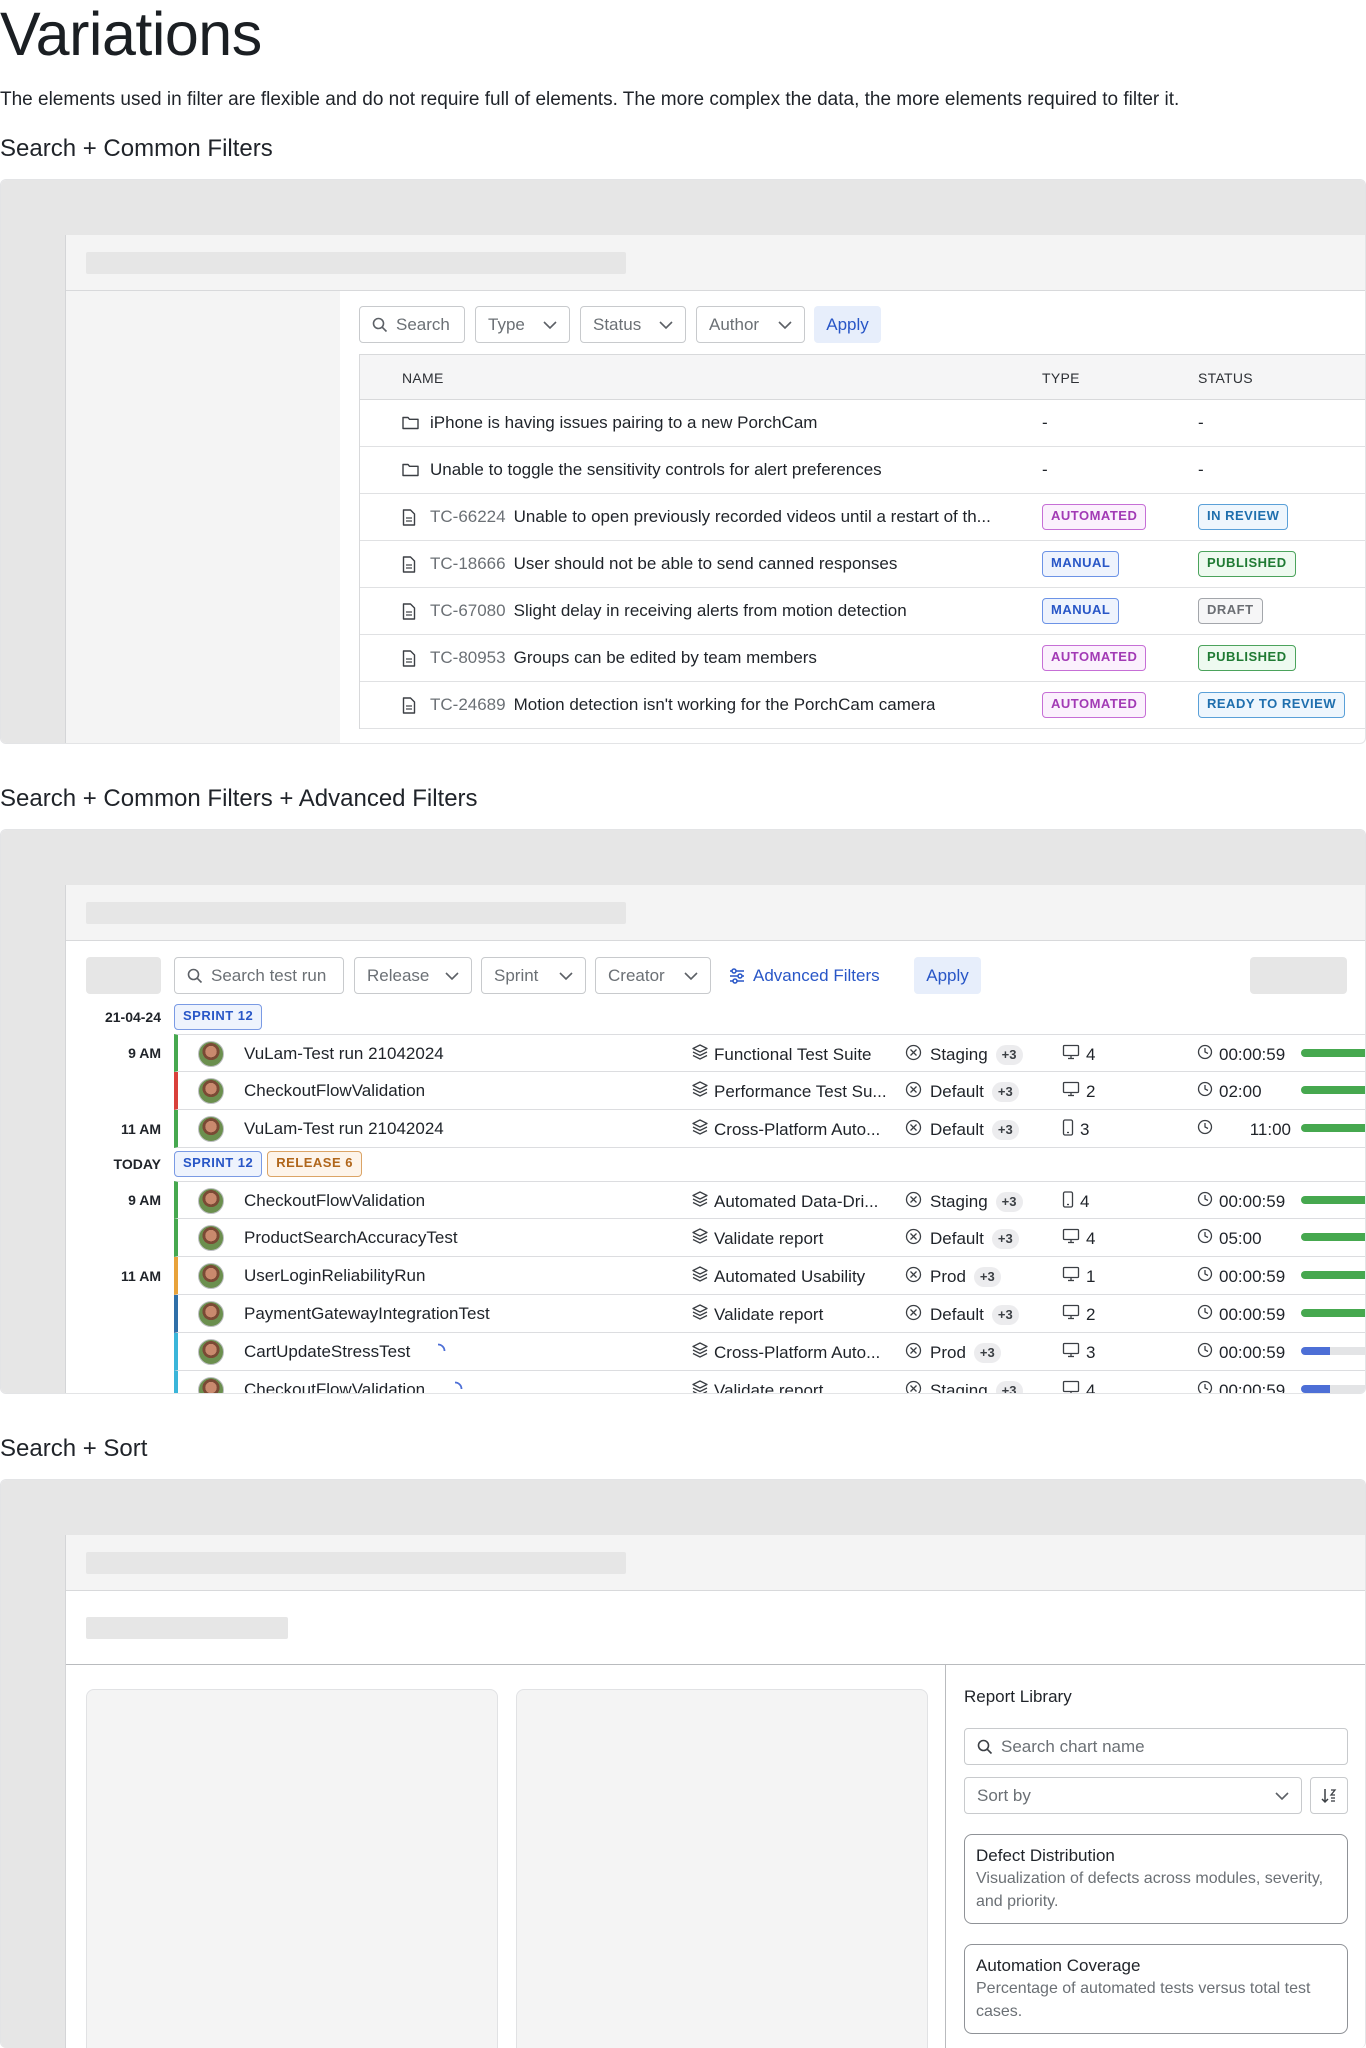 The width and height of the screenshot is (1366, 2048). Describe the element at coordinates (1252, 1276) in the screenshot. I see `duration-value: 00:00:59` at that location.